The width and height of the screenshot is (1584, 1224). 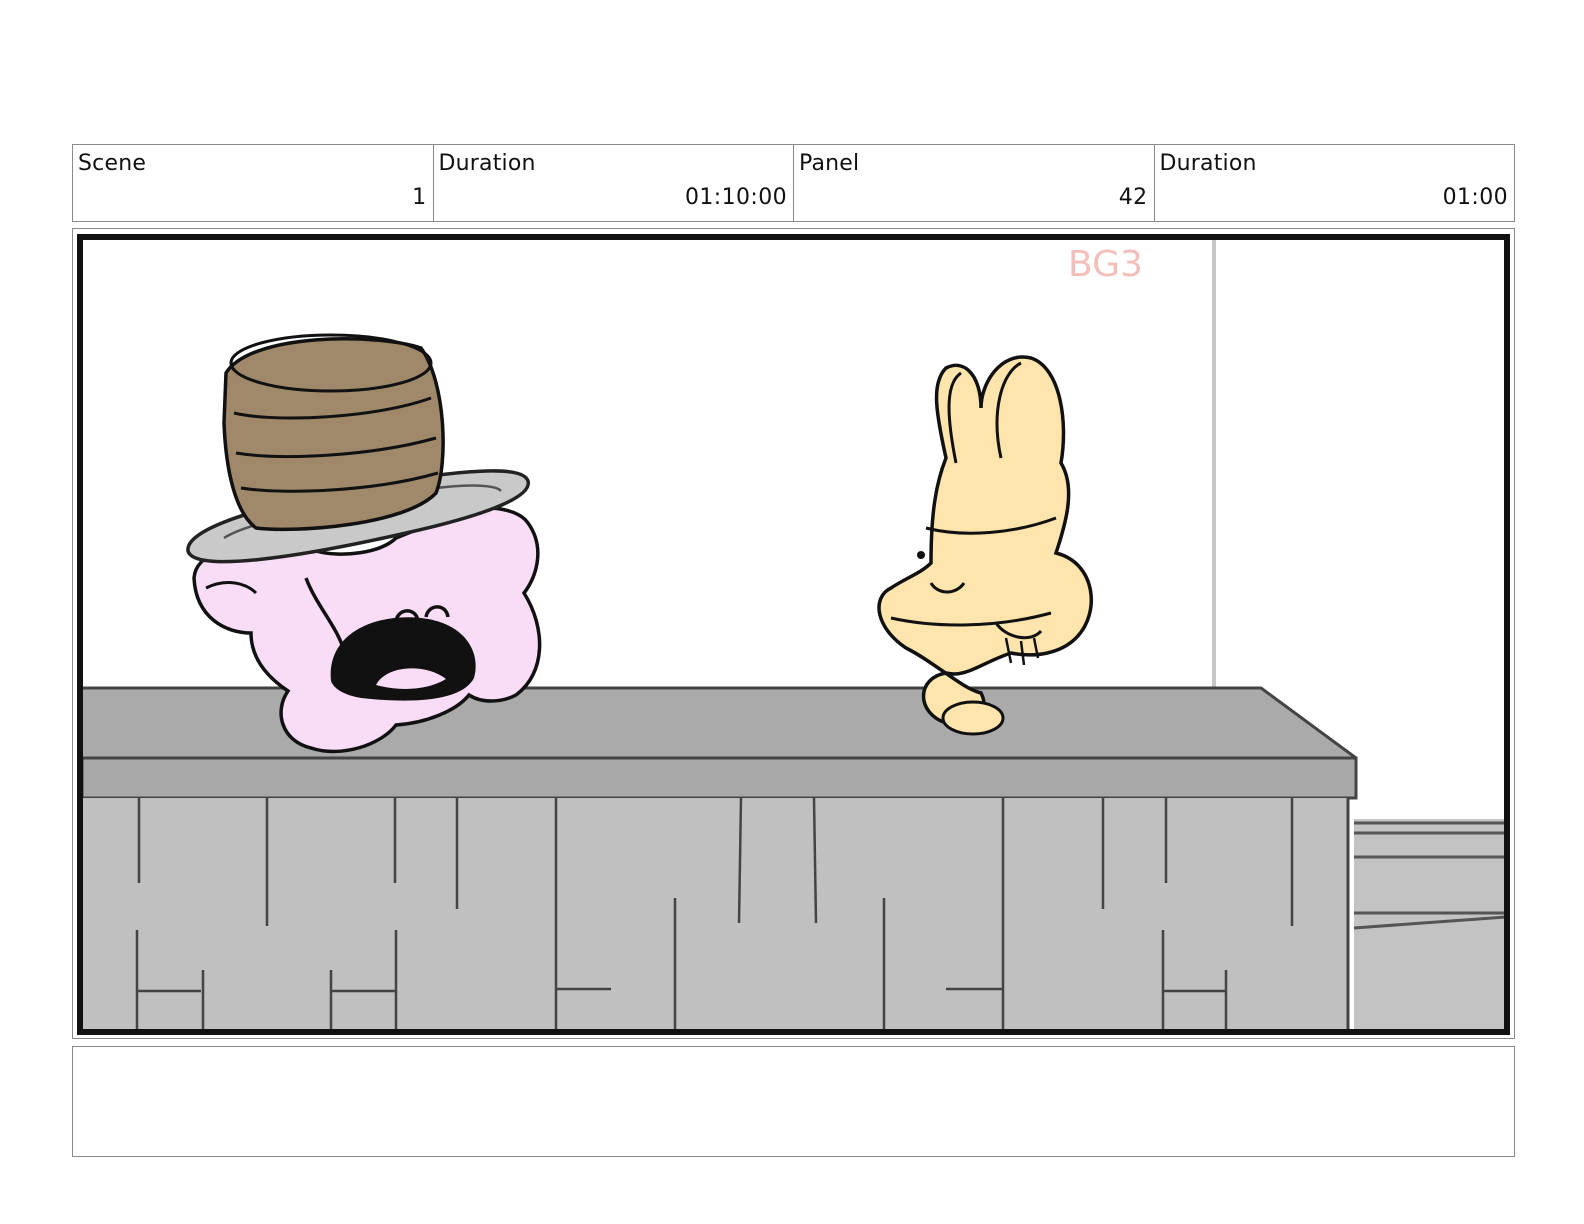 What do you see at coordinates (1335, 183) in the screenshot?
I see `panel-duration-cell: Duration 01:00` at bounding box center [1335, 183].